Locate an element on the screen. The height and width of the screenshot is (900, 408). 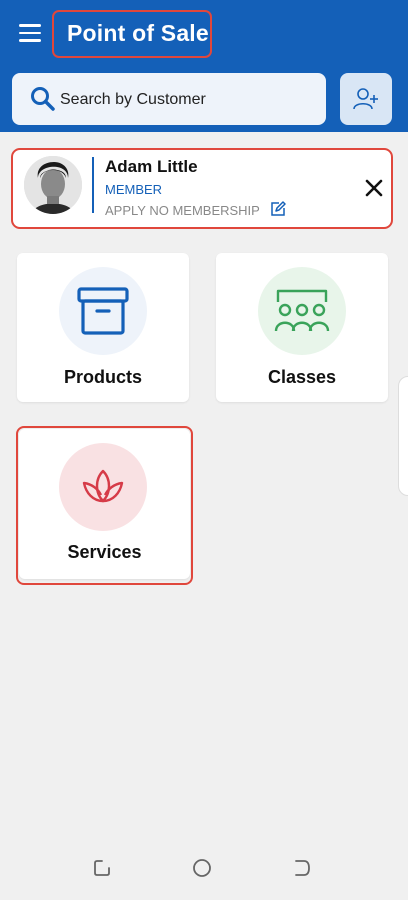
page-title: Point of Sale is located at coordinates (138, 33).